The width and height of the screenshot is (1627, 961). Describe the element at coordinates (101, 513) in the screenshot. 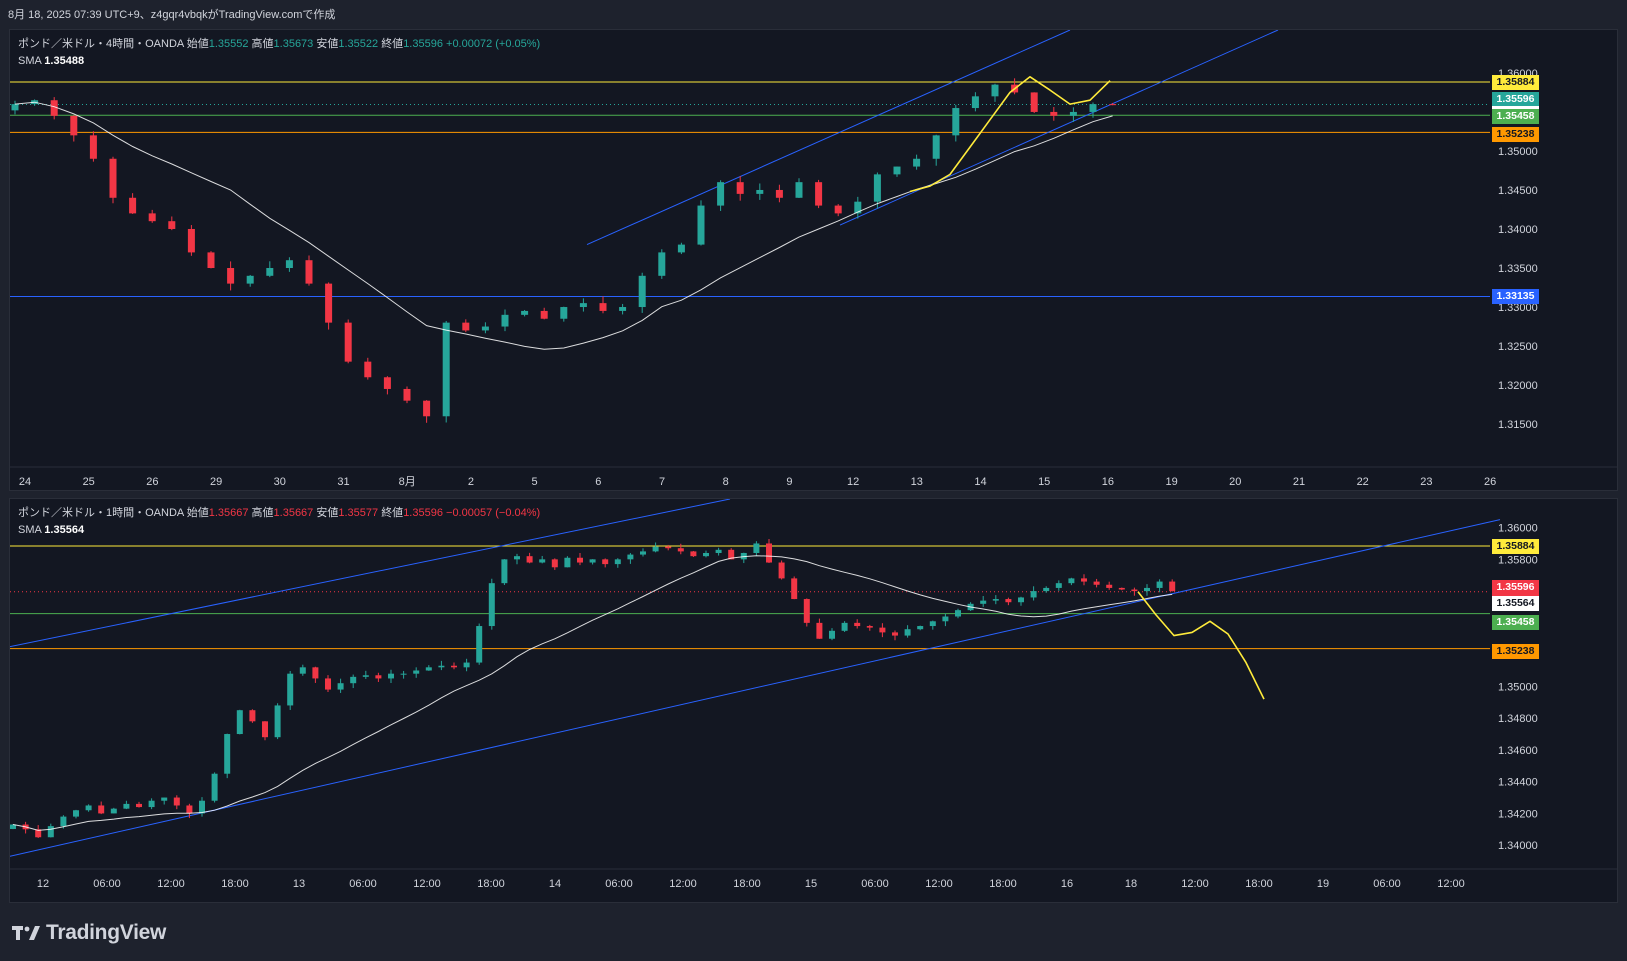

I see `symbol-label: ポンド／米ドル・1時間・OANDA` at that location.